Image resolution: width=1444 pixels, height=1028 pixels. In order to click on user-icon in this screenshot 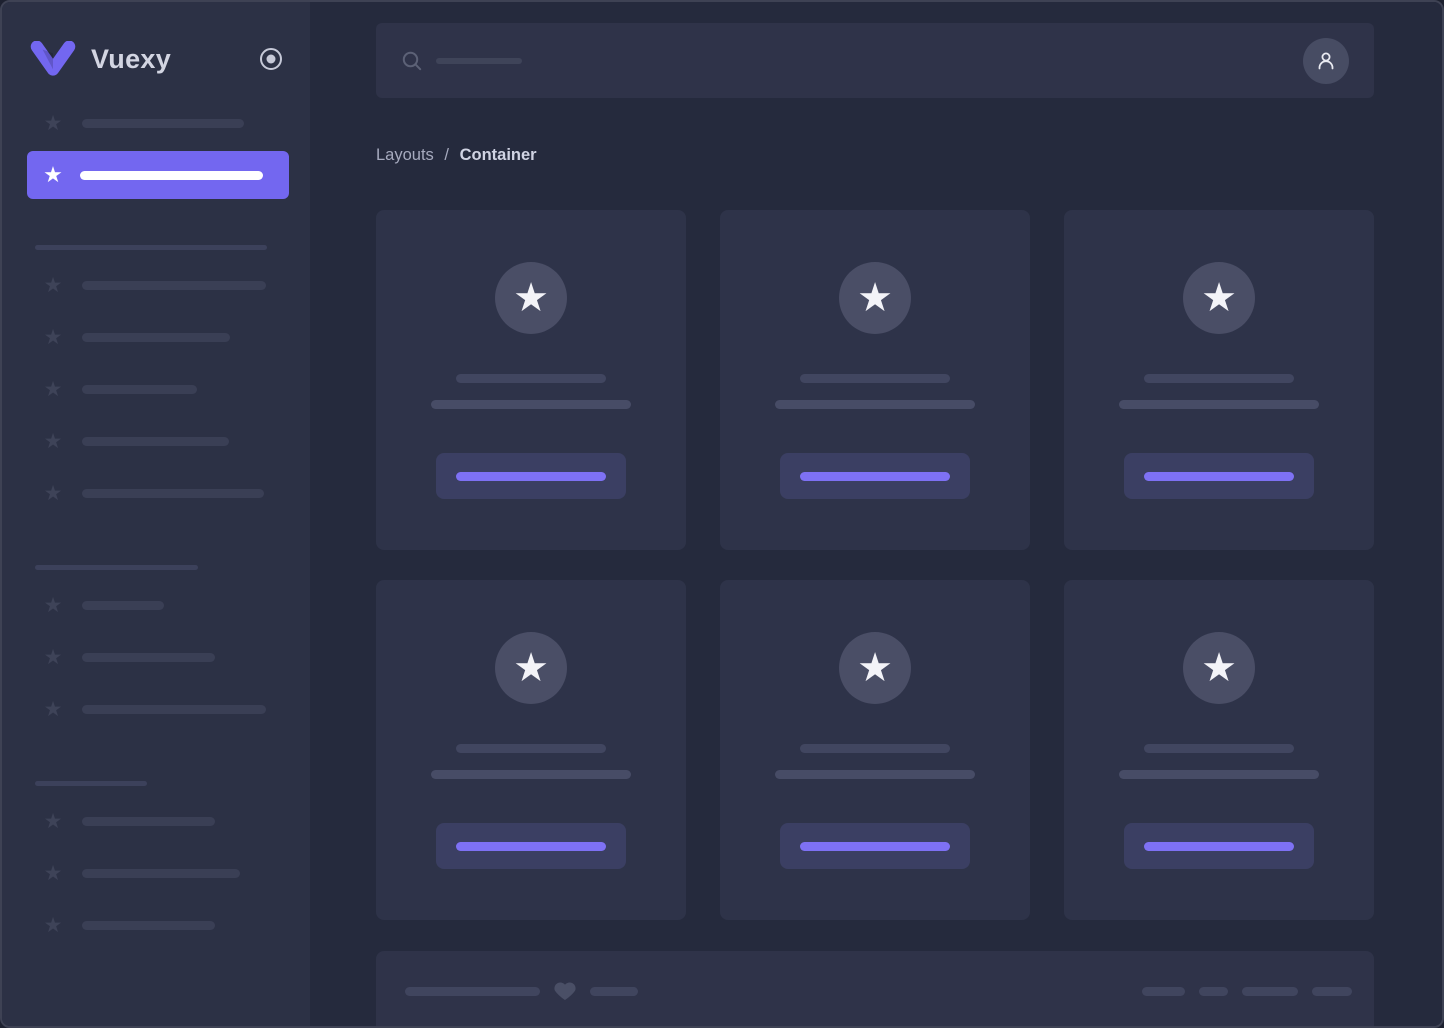, I will do `click(1326, 61)`.